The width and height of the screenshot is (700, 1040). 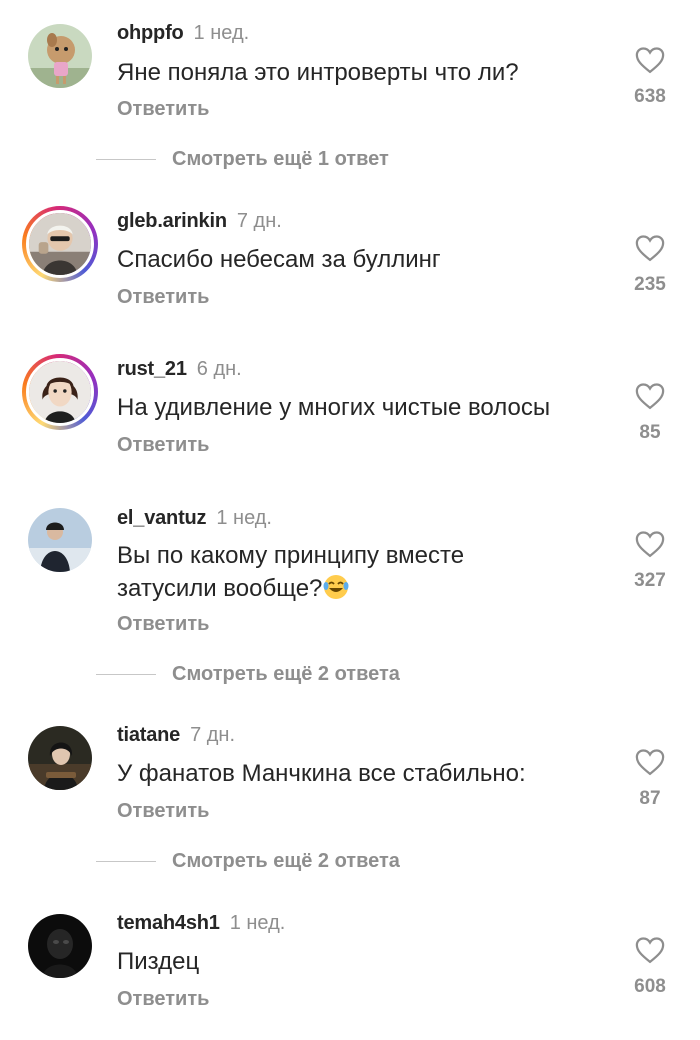 What do you see at coordinates (650, 561) in the screenshot?
I see `like-button: 327` at bounding box center [650, 561].